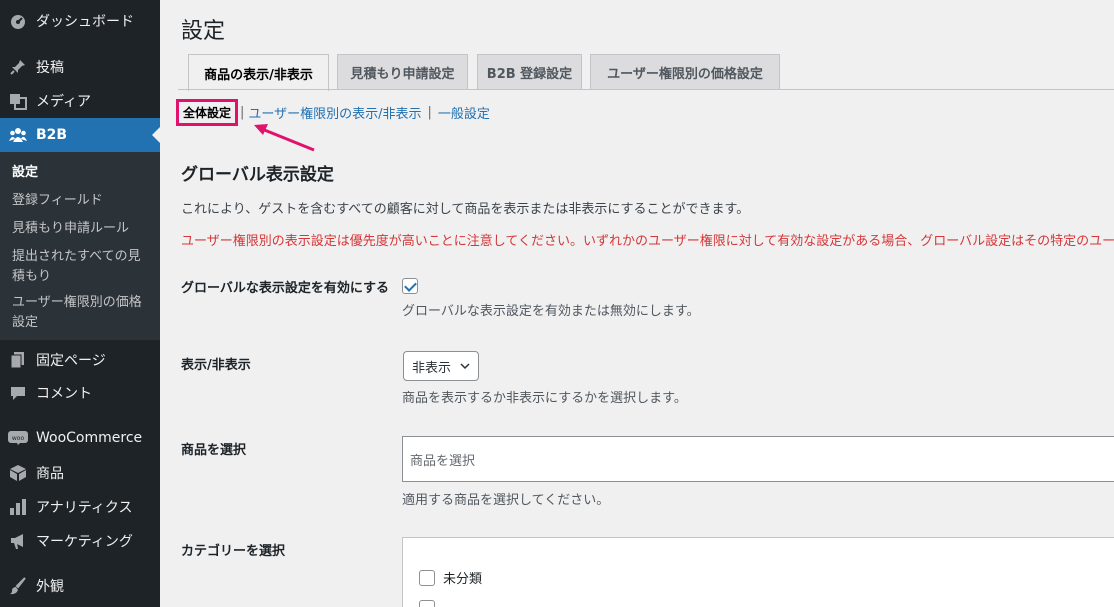 The width and height of the screenshot is (1114, 607). I want to click on woo-icon: woo, so click(18, 438).